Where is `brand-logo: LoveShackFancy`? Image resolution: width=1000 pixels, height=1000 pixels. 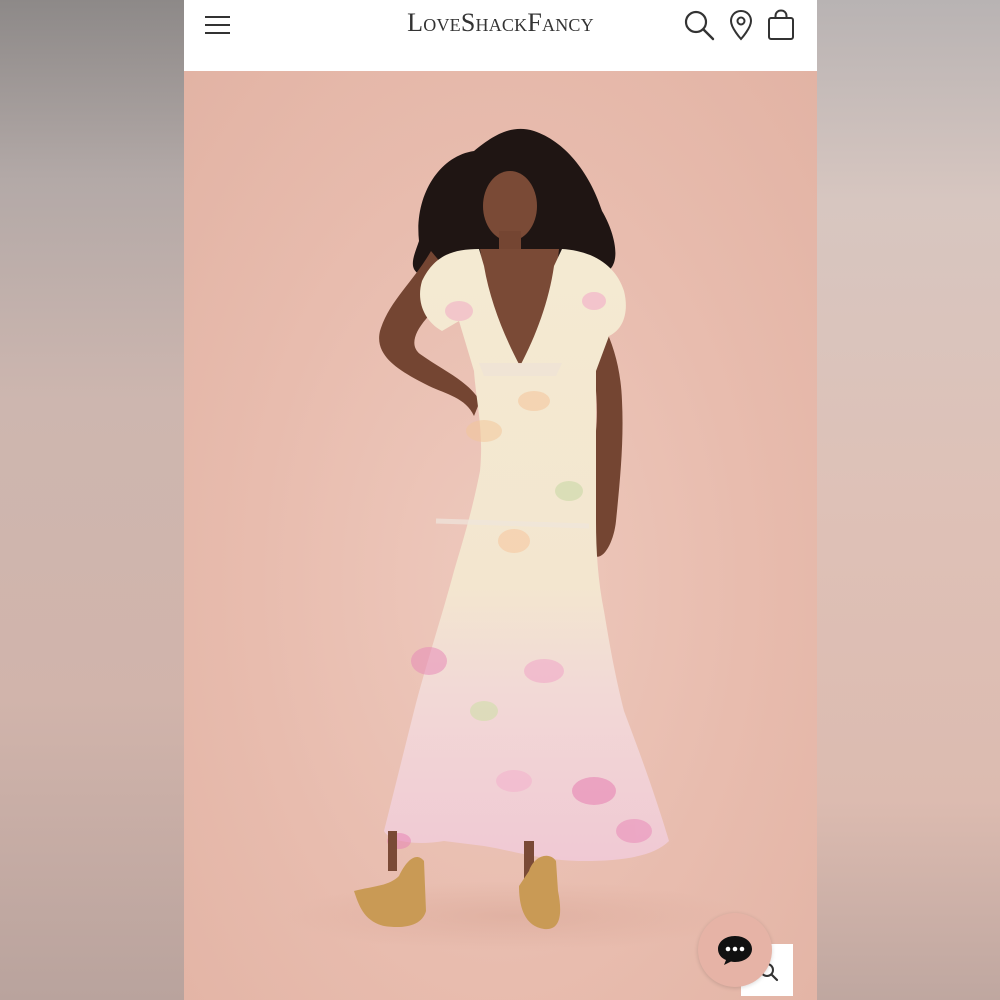
brand-logo: LoveShackFancy is located at coordinates (500, 23).